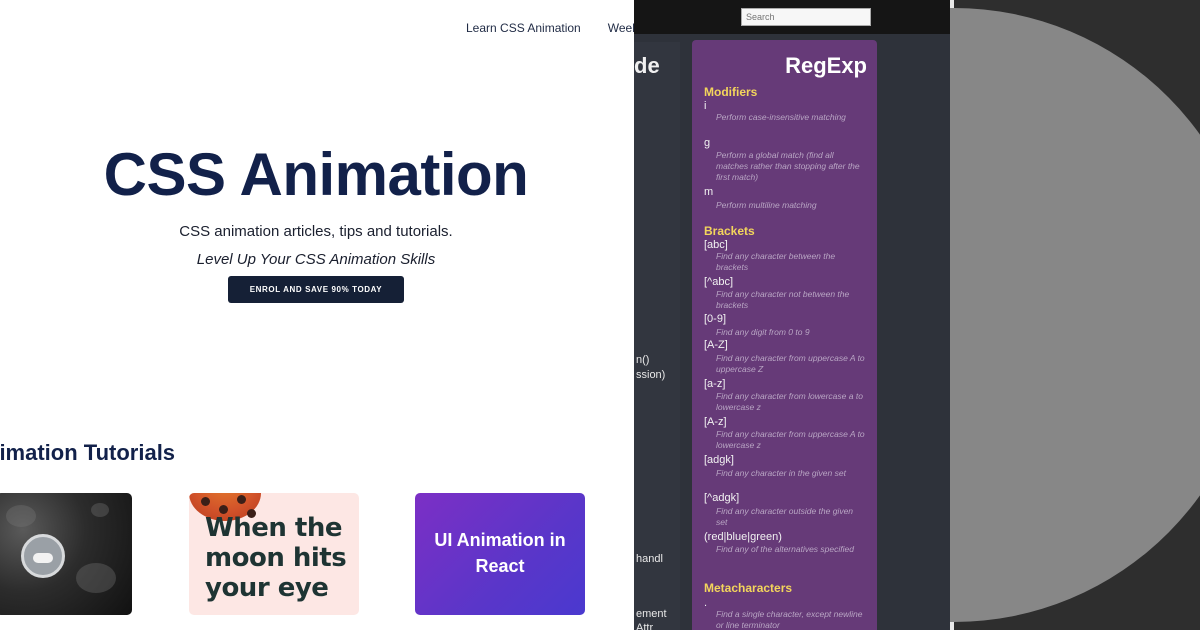 Image resolution: width=1200 pixels, height=630 pixels. I want to click on regex-token: [a-z], so click(715, 384).